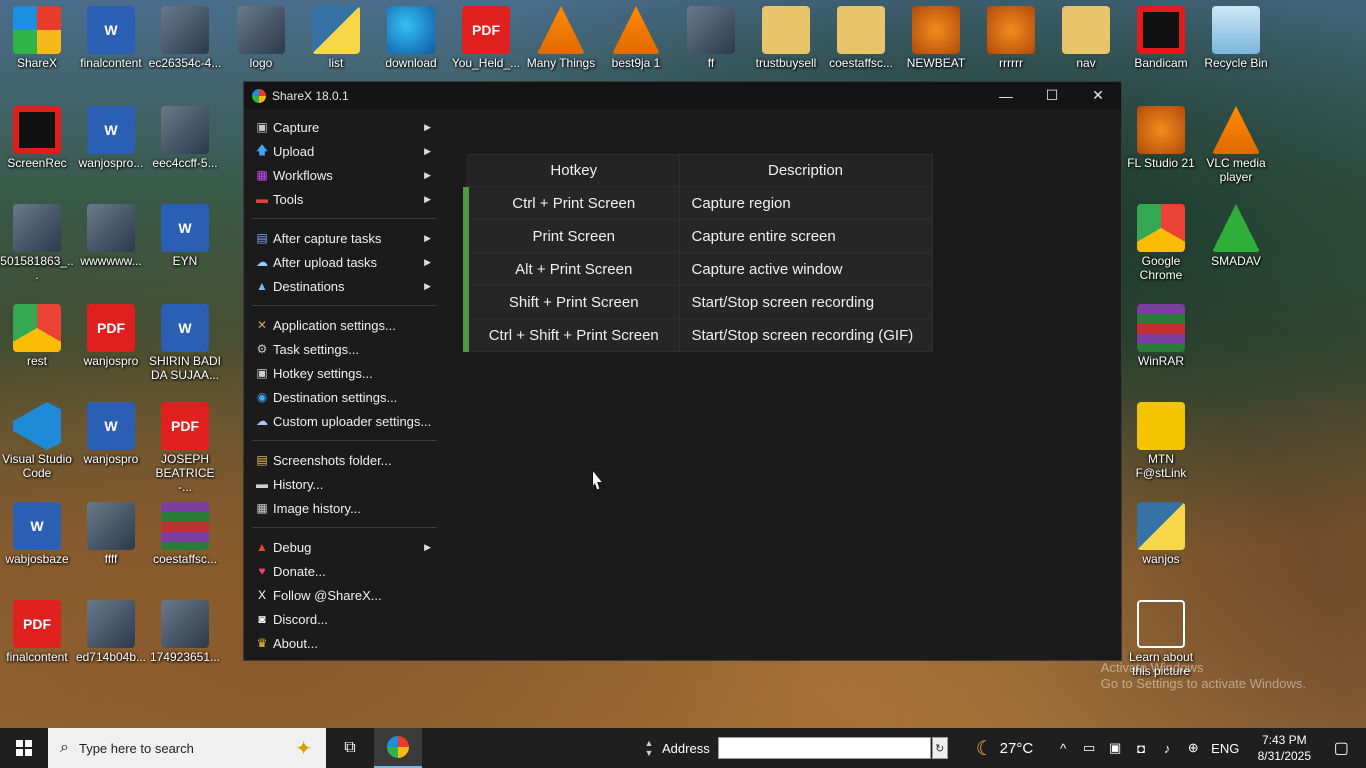  Describe the element at coordinates (1236, 145) in the screenshot. I see `desktop-icon: VLC media player` at that location.